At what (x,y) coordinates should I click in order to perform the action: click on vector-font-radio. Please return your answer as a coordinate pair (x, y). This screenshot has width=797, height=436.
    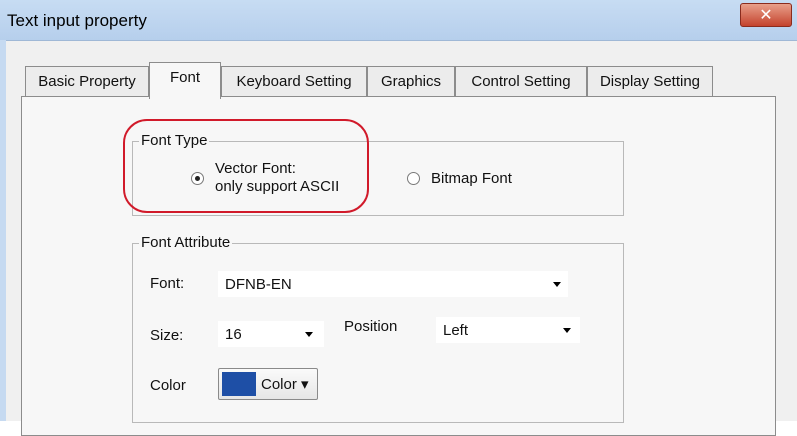
    Looking at the image, I should click on (197, 178).